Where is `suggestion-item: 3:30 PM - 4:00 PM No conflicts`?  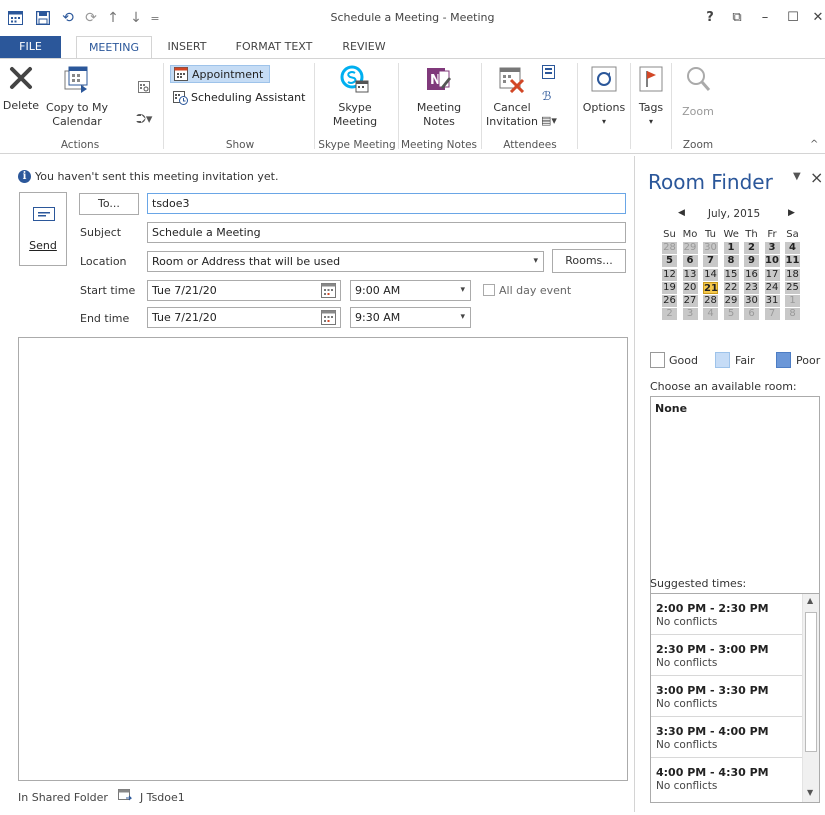 suggestion-item: 3:30 PM - 4:00 PM No conflicts is located at coordinates (727, 737).